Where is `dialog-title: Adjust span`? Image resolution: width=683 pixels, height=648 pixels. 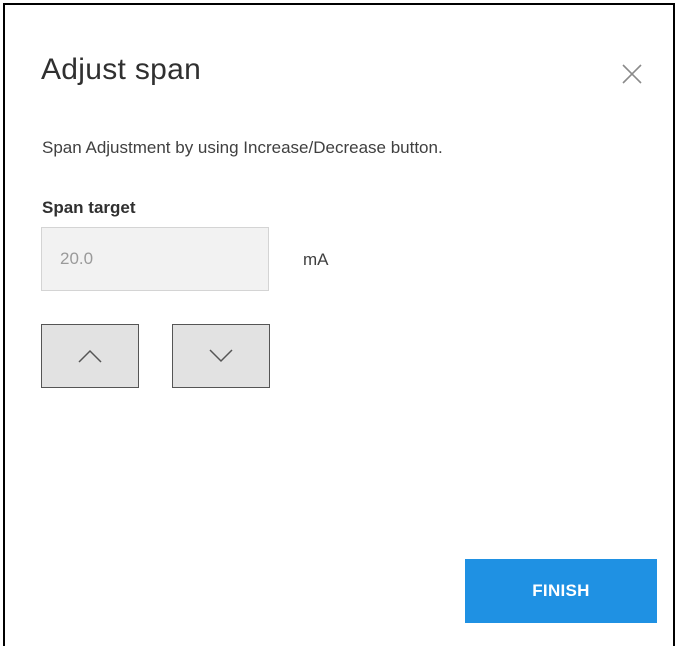
dialog-title: Adjust span is located at coordinates (121, 69).